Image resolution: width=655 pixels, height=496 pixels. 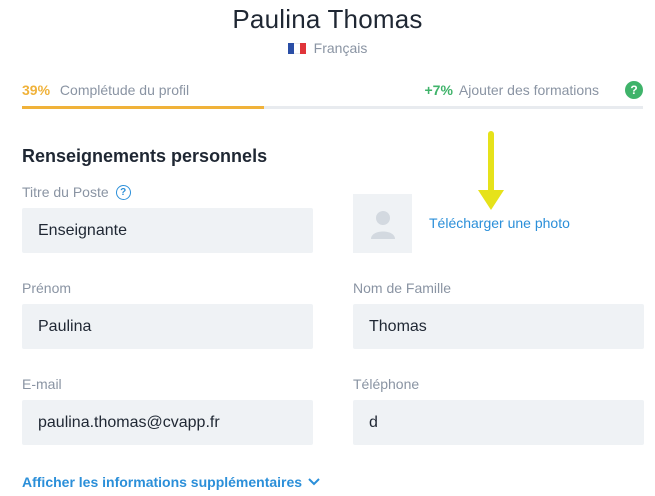 I want to click on completion-info: 39% Complétude du profil, so click(x=105, y=90).